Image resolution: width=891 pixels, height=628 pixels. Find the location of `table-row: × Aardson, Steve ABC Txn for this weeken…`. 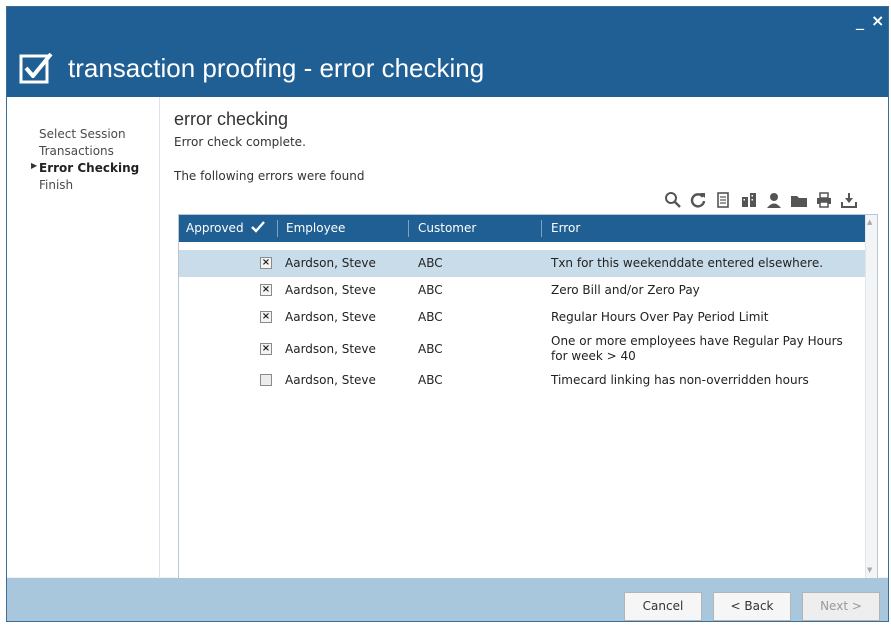

table-row: × Aardson, Steve ABC Txn for this weeken… is located at coordinates (523, 263).